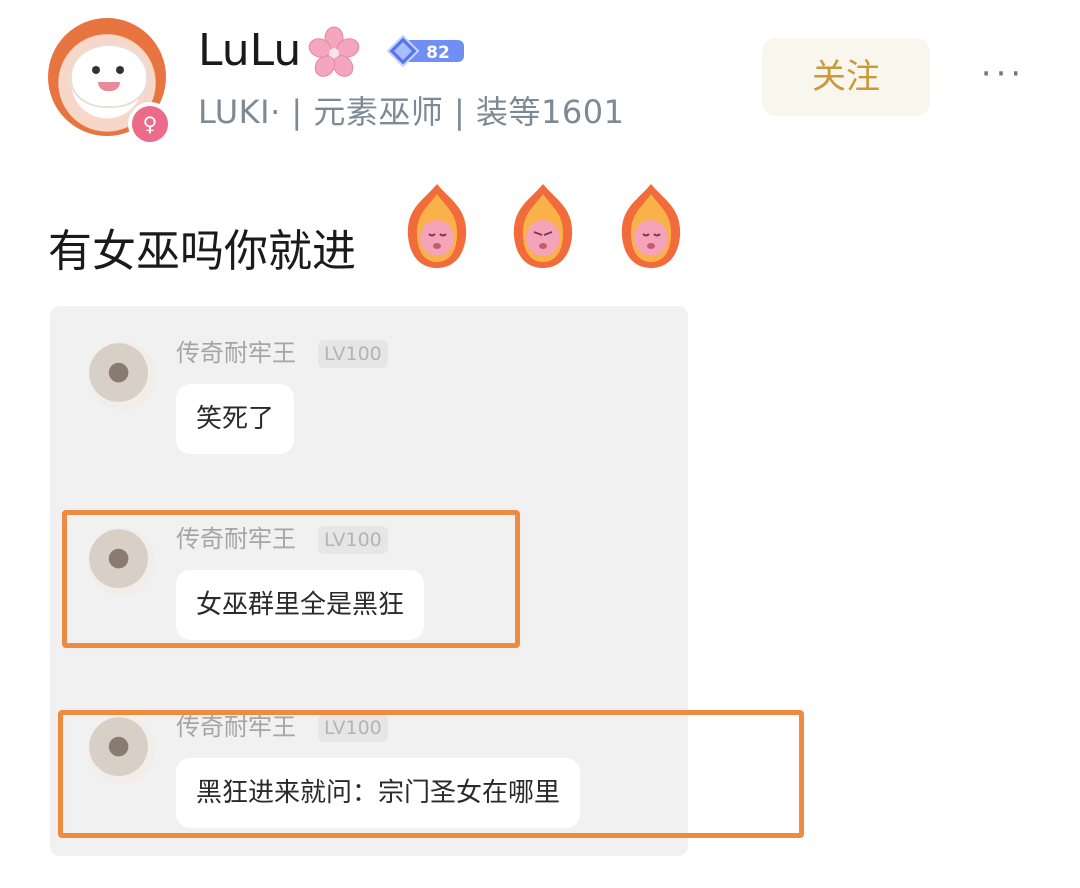  Describe the element at coordinates (334, 51) in the screenshot. I see `cherry-blossom-icon` at that location.